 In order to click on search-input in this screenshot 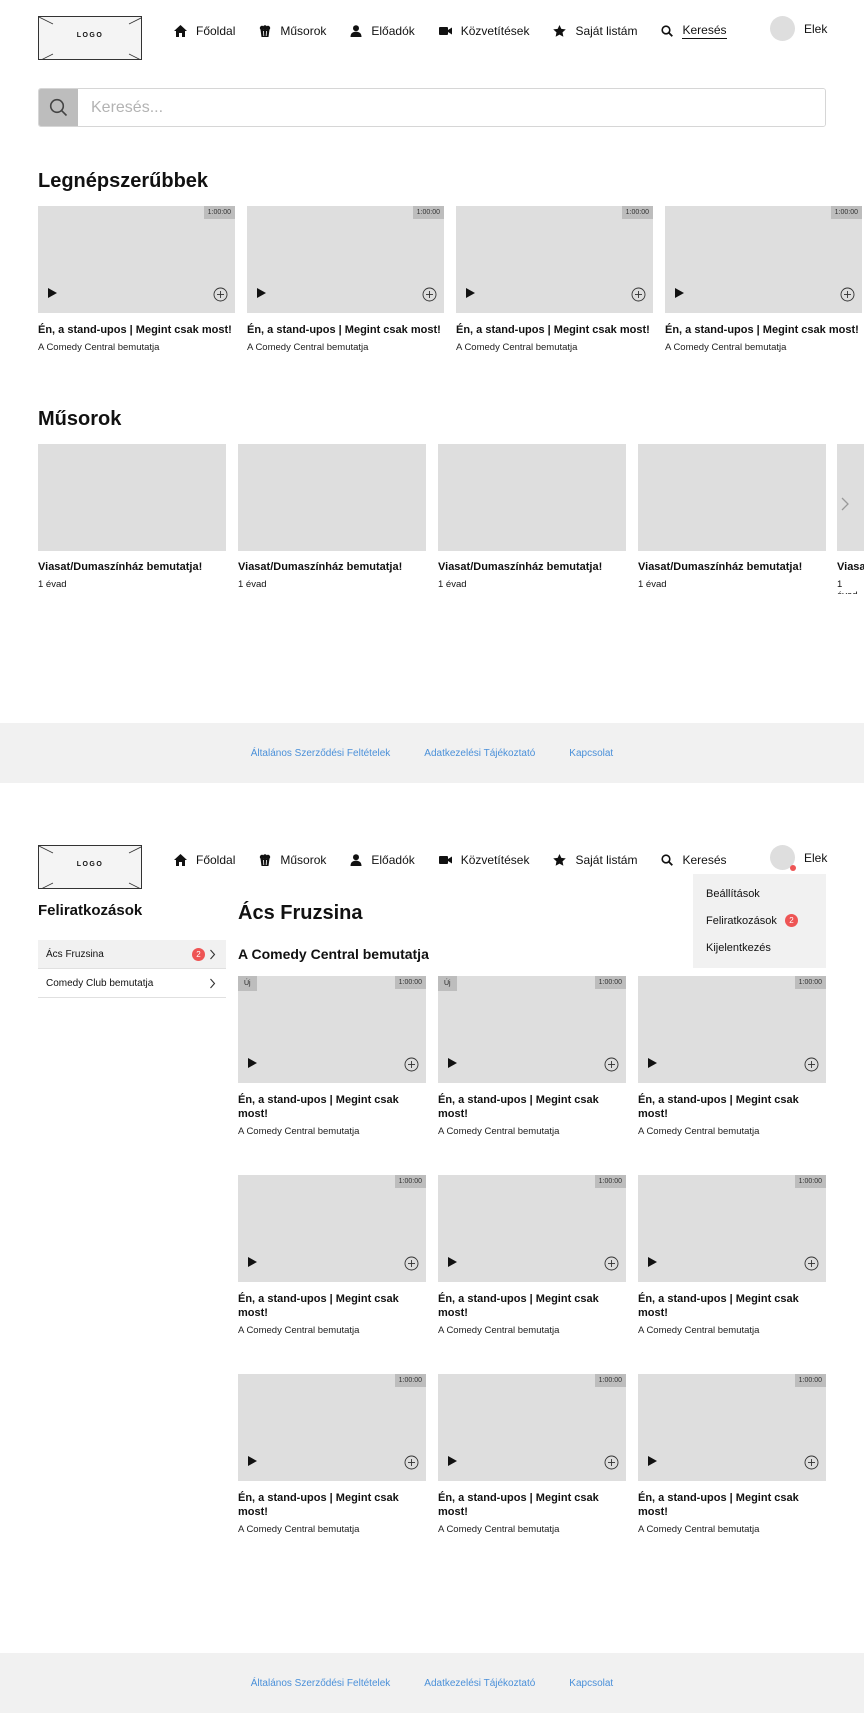, I will do `click(451, 107)`.